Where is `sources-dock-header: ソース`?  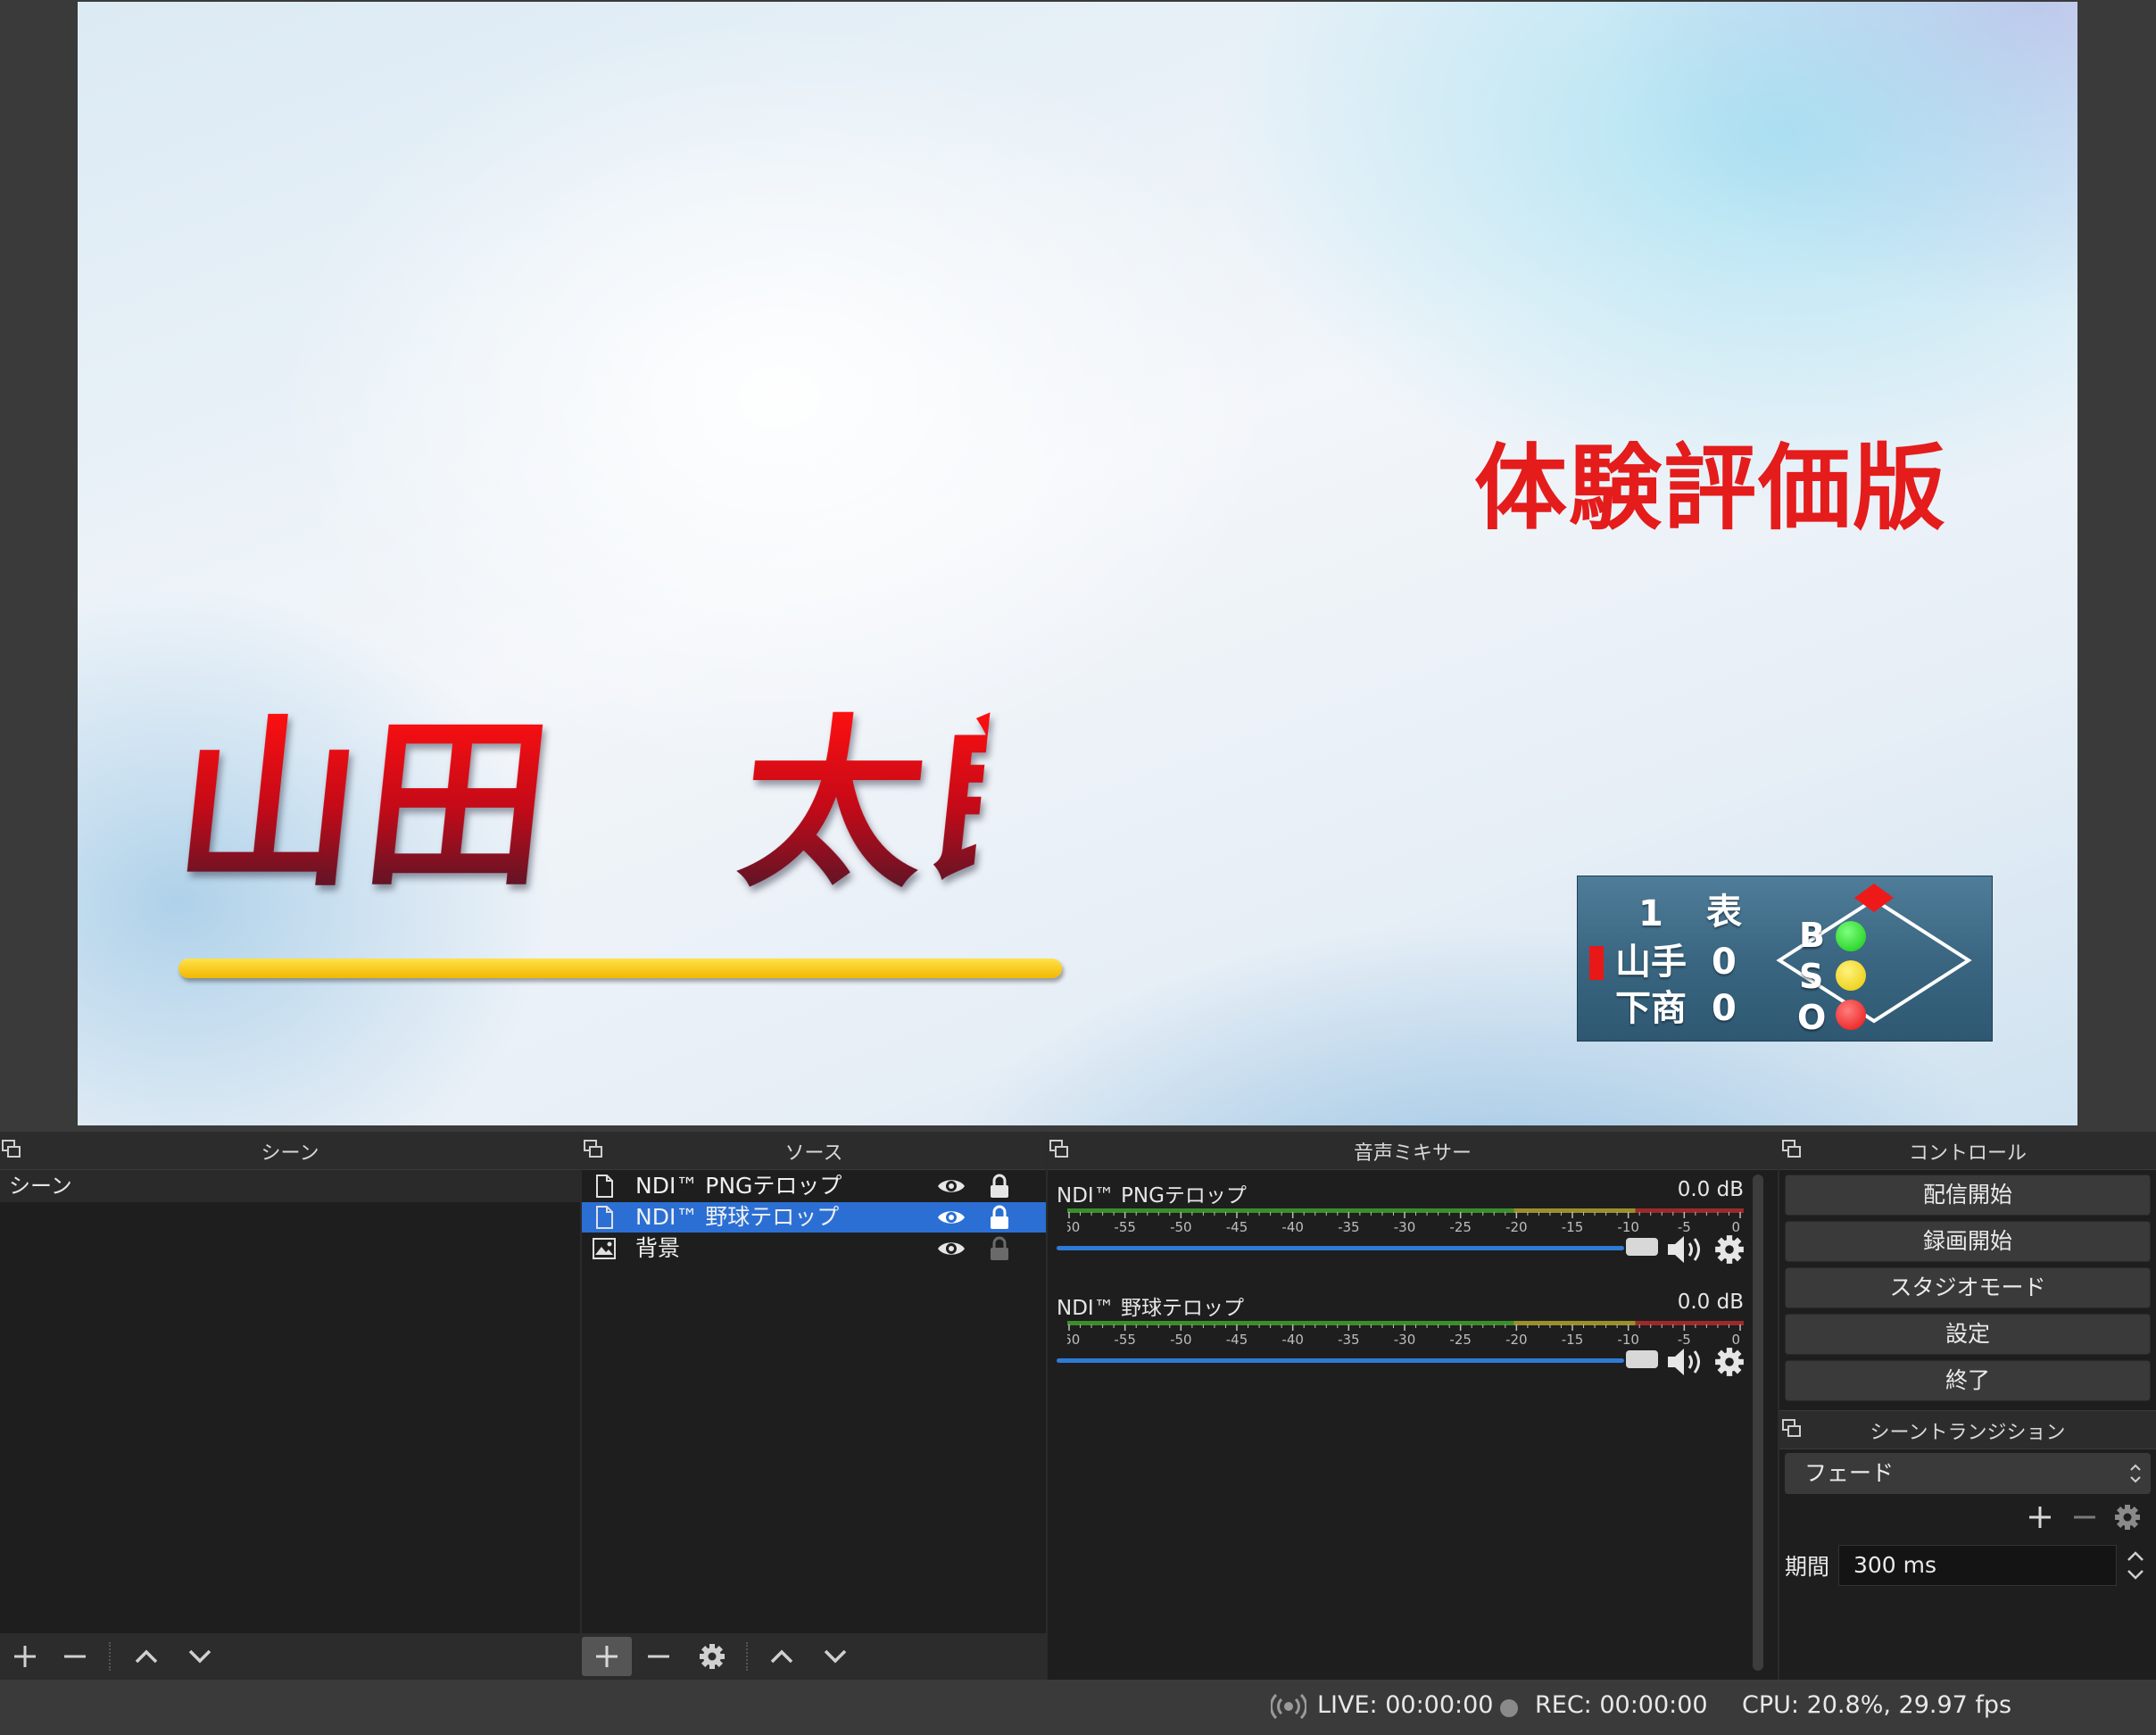
sources-dock-header: ソース is located at coordinates (814, 1151).